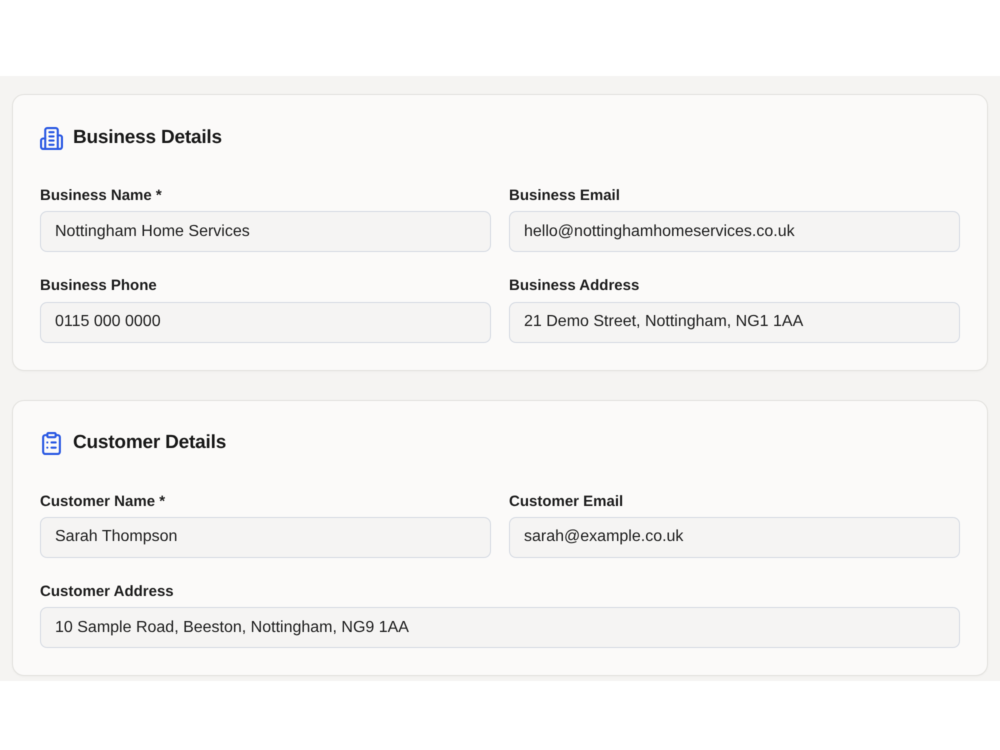 The height and width of the screenshot is (750, 1000). I want to click on input-field: 0115 000 0000, so click(265, 322).